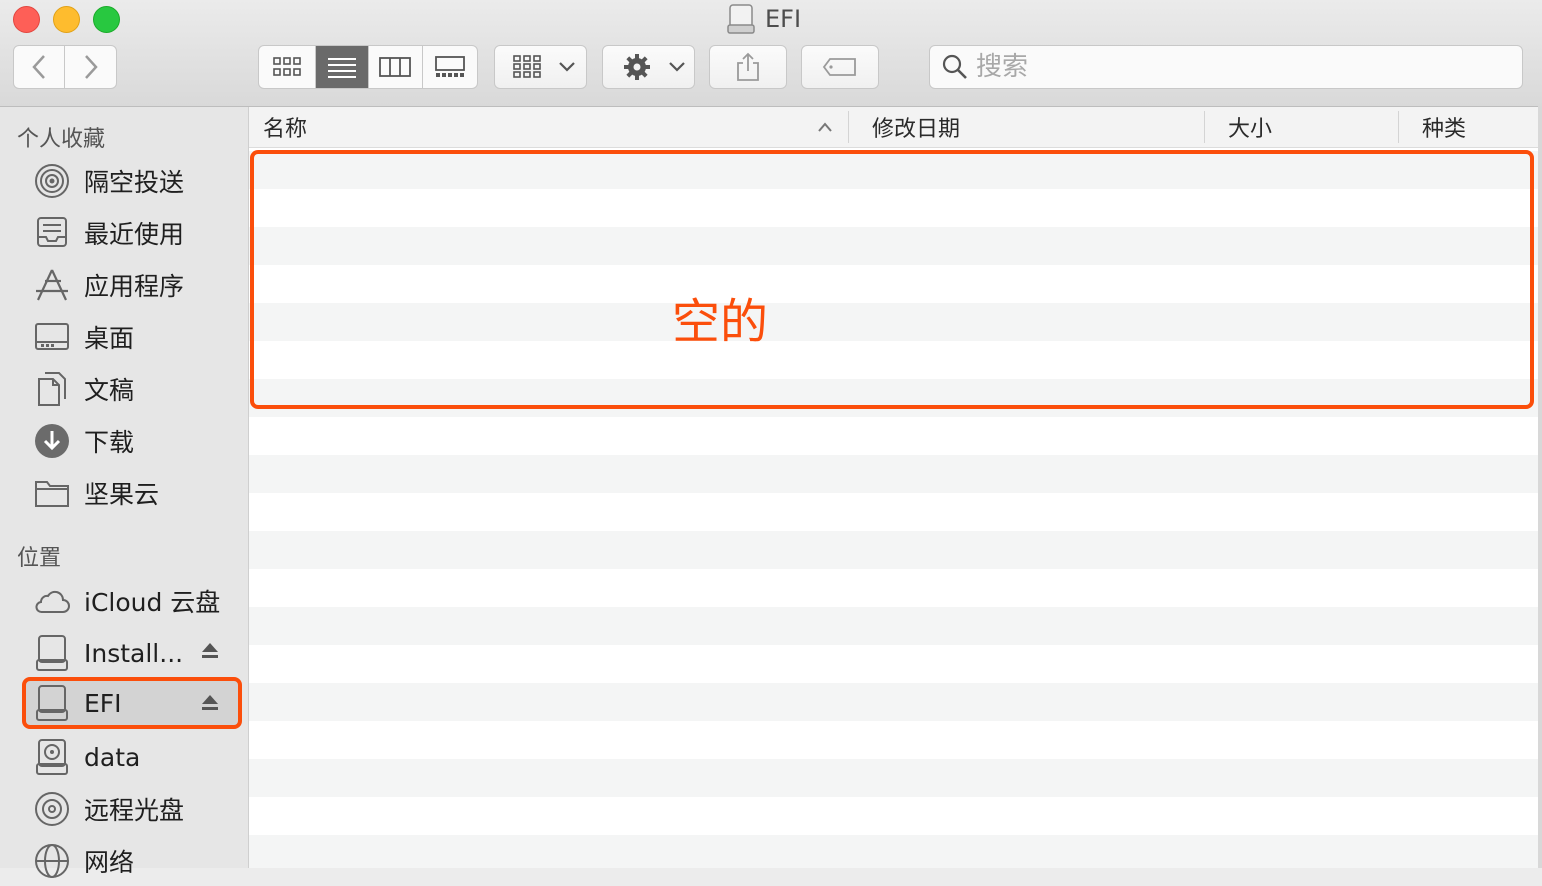  I want to click on list-icon, so click(342, 68).